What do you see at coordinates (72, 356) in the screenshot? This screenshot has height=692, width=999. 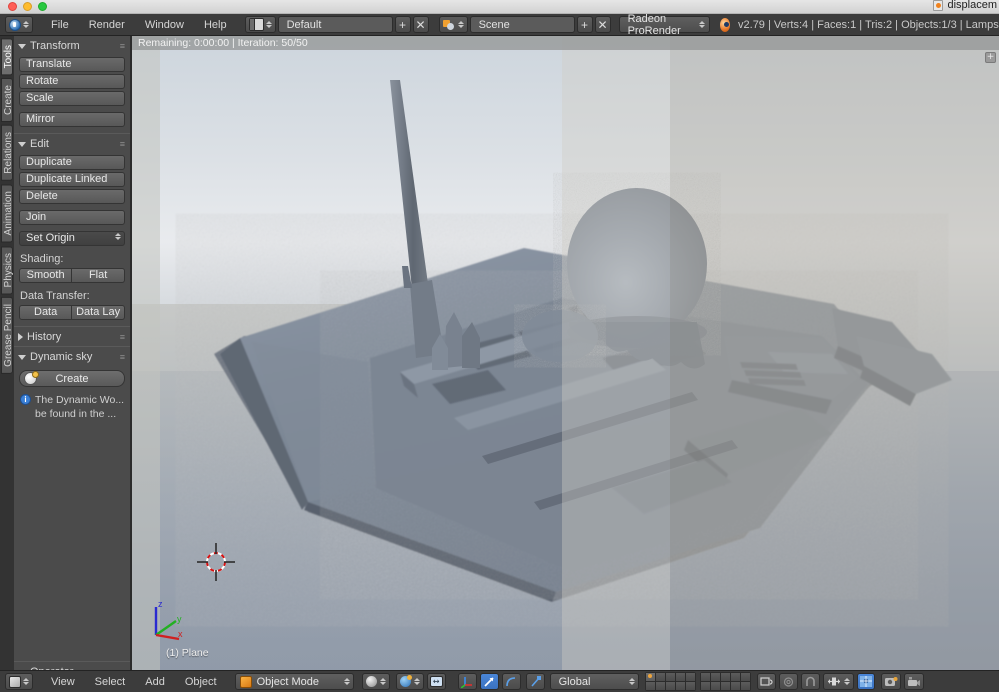 I see `panel-header-dynamic-sky: Dynamic sky ≡` at bounding box center [72, 356].